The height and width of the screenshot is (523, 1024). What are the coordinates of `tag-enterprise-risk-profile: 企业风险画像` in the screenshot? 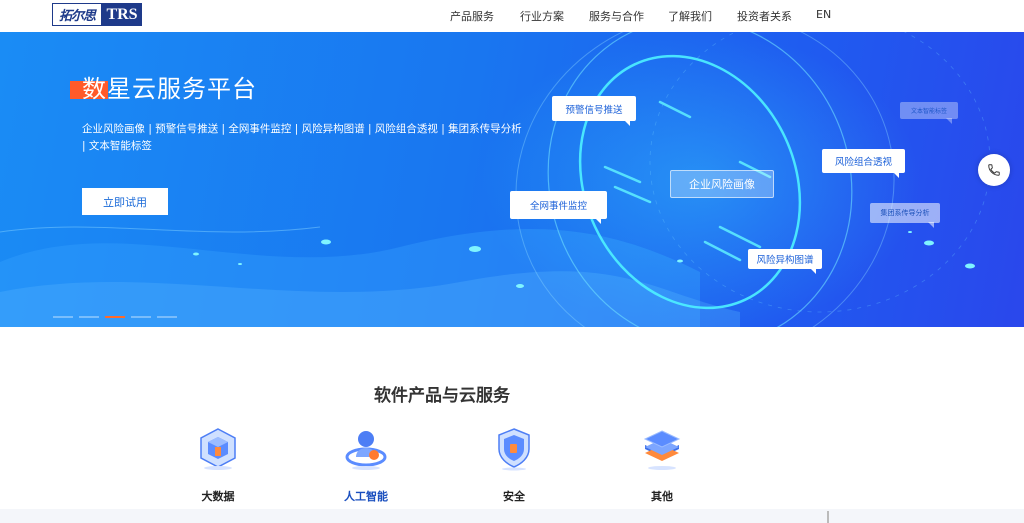 It's located at (722, 184).